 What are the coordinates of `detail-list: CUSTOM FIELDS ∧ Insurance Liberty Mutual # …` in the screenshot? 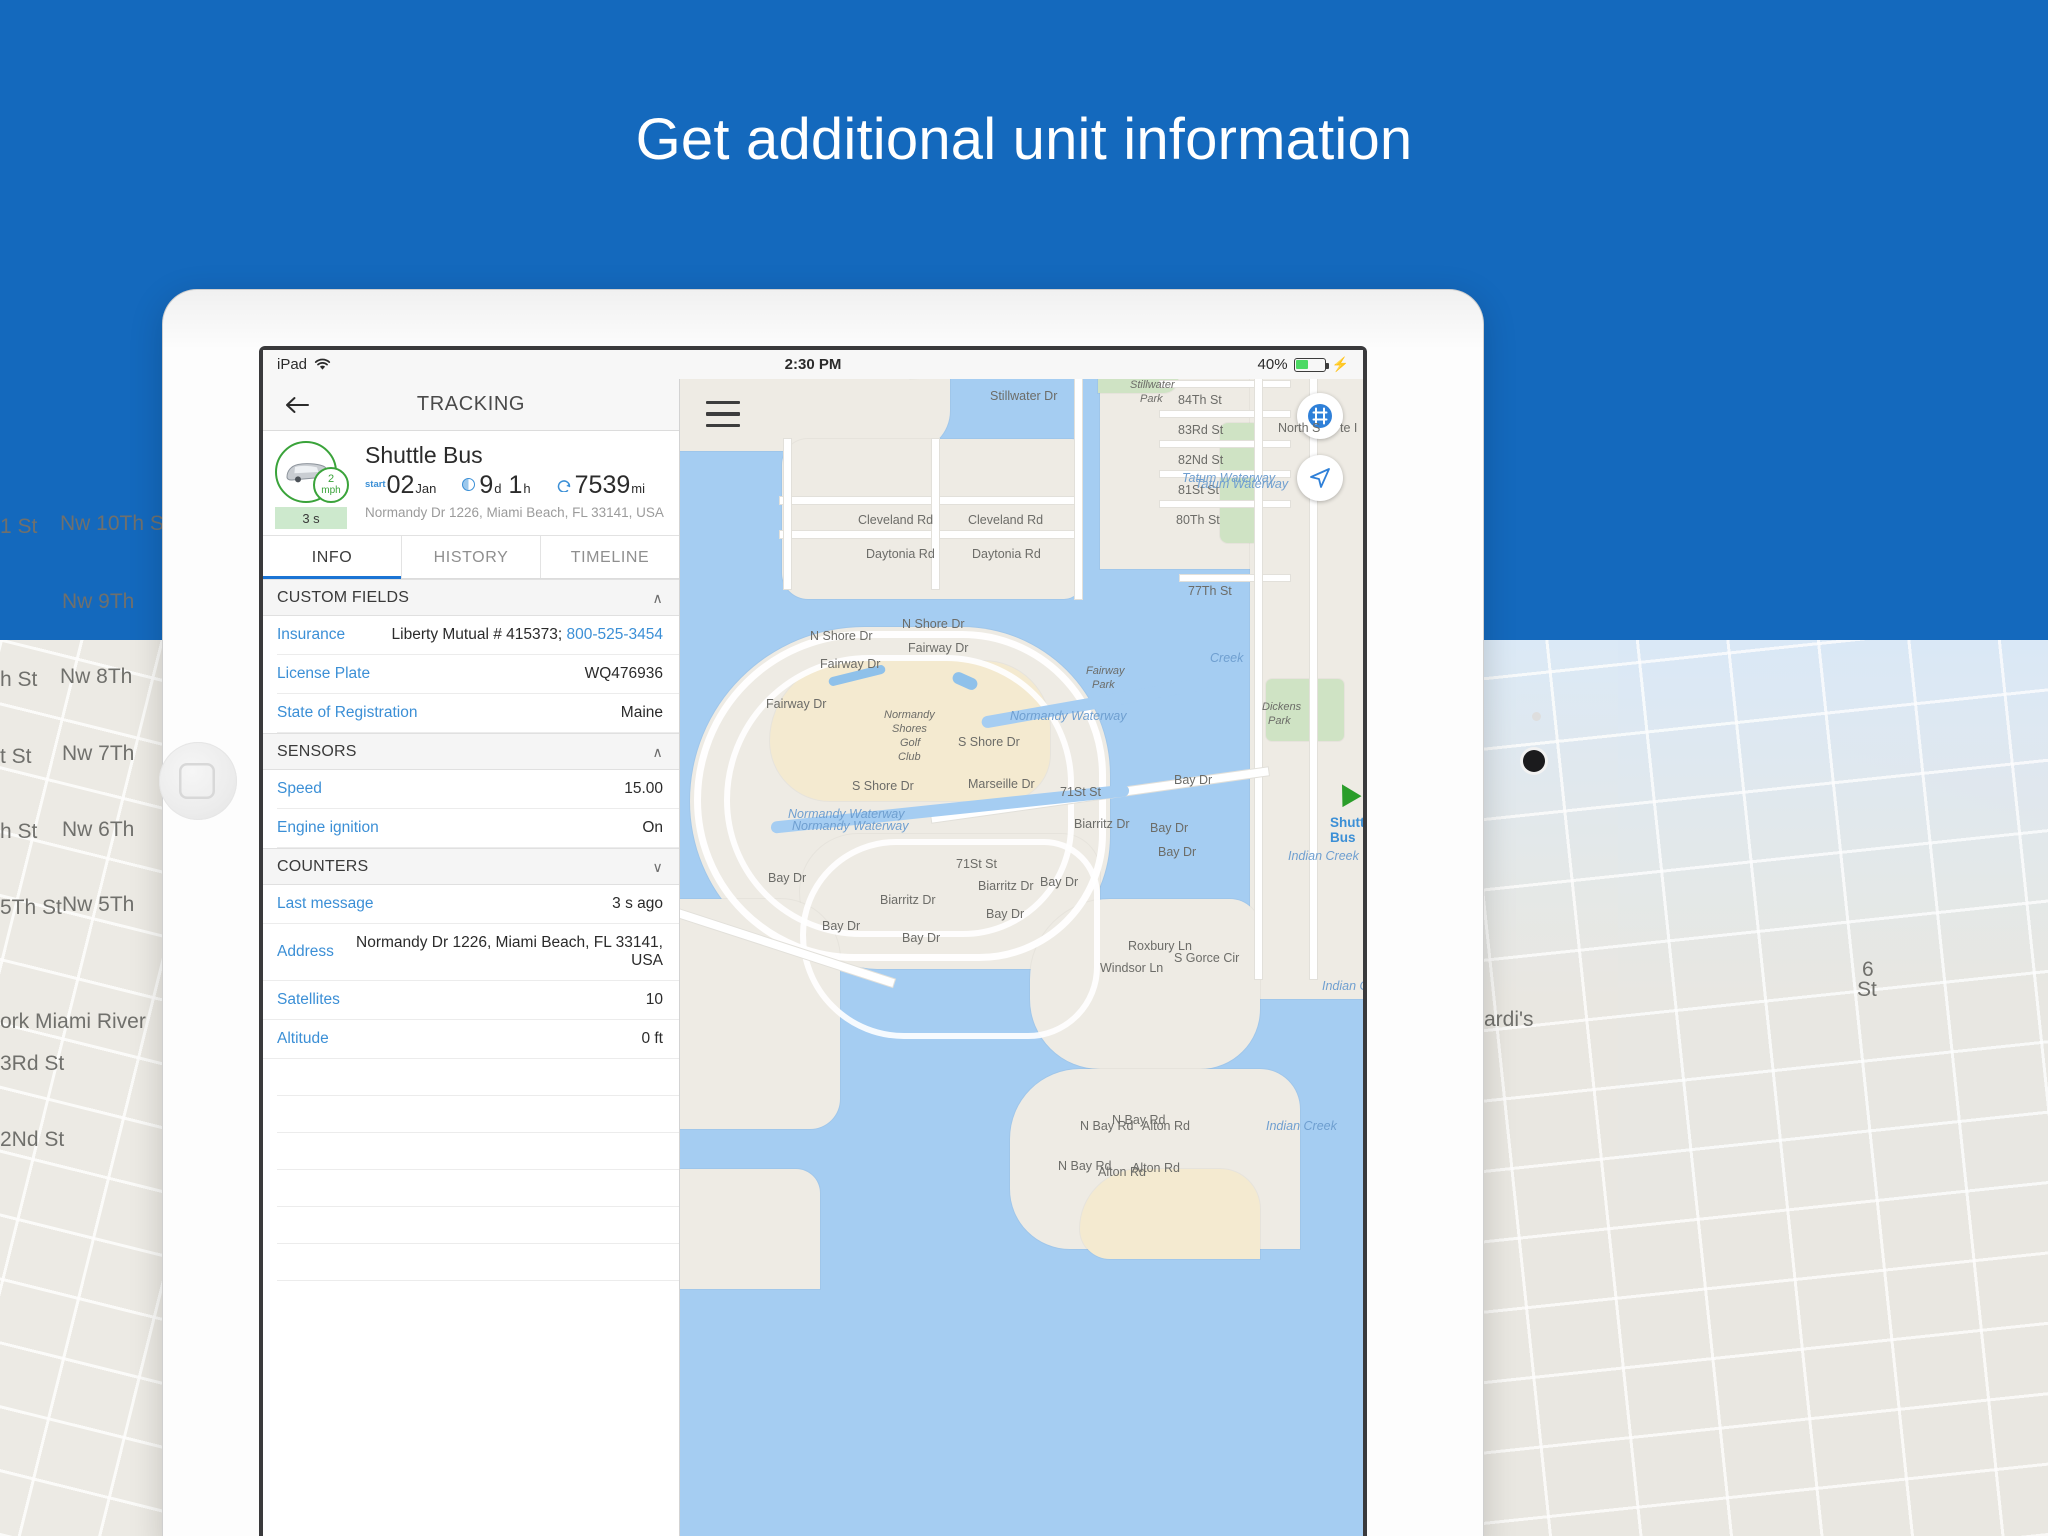 It's located at (471, 1057).